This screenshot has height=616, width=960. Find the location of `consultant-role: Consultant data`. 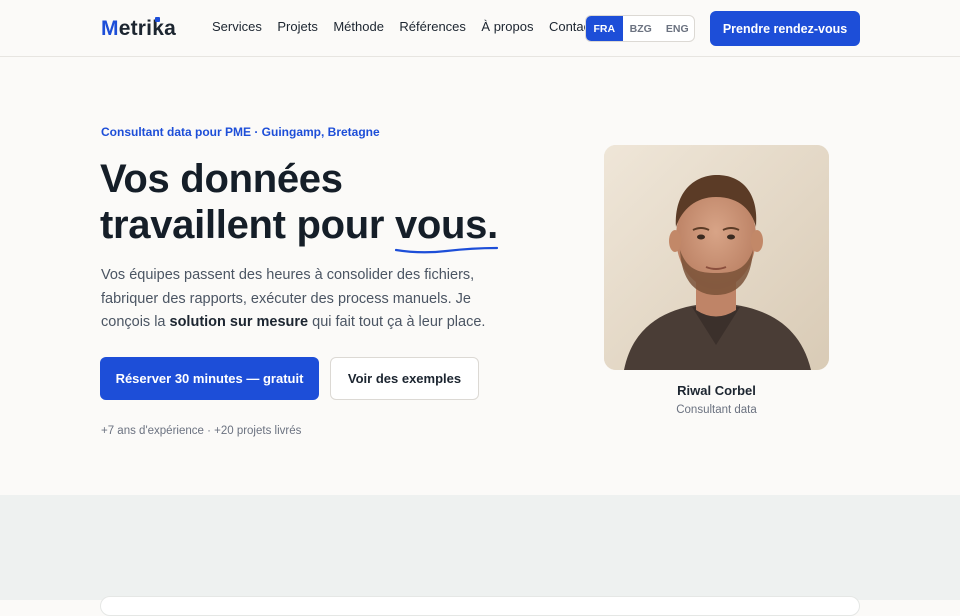

consultant-role: Consultant data is located at coordinates (716, 410).